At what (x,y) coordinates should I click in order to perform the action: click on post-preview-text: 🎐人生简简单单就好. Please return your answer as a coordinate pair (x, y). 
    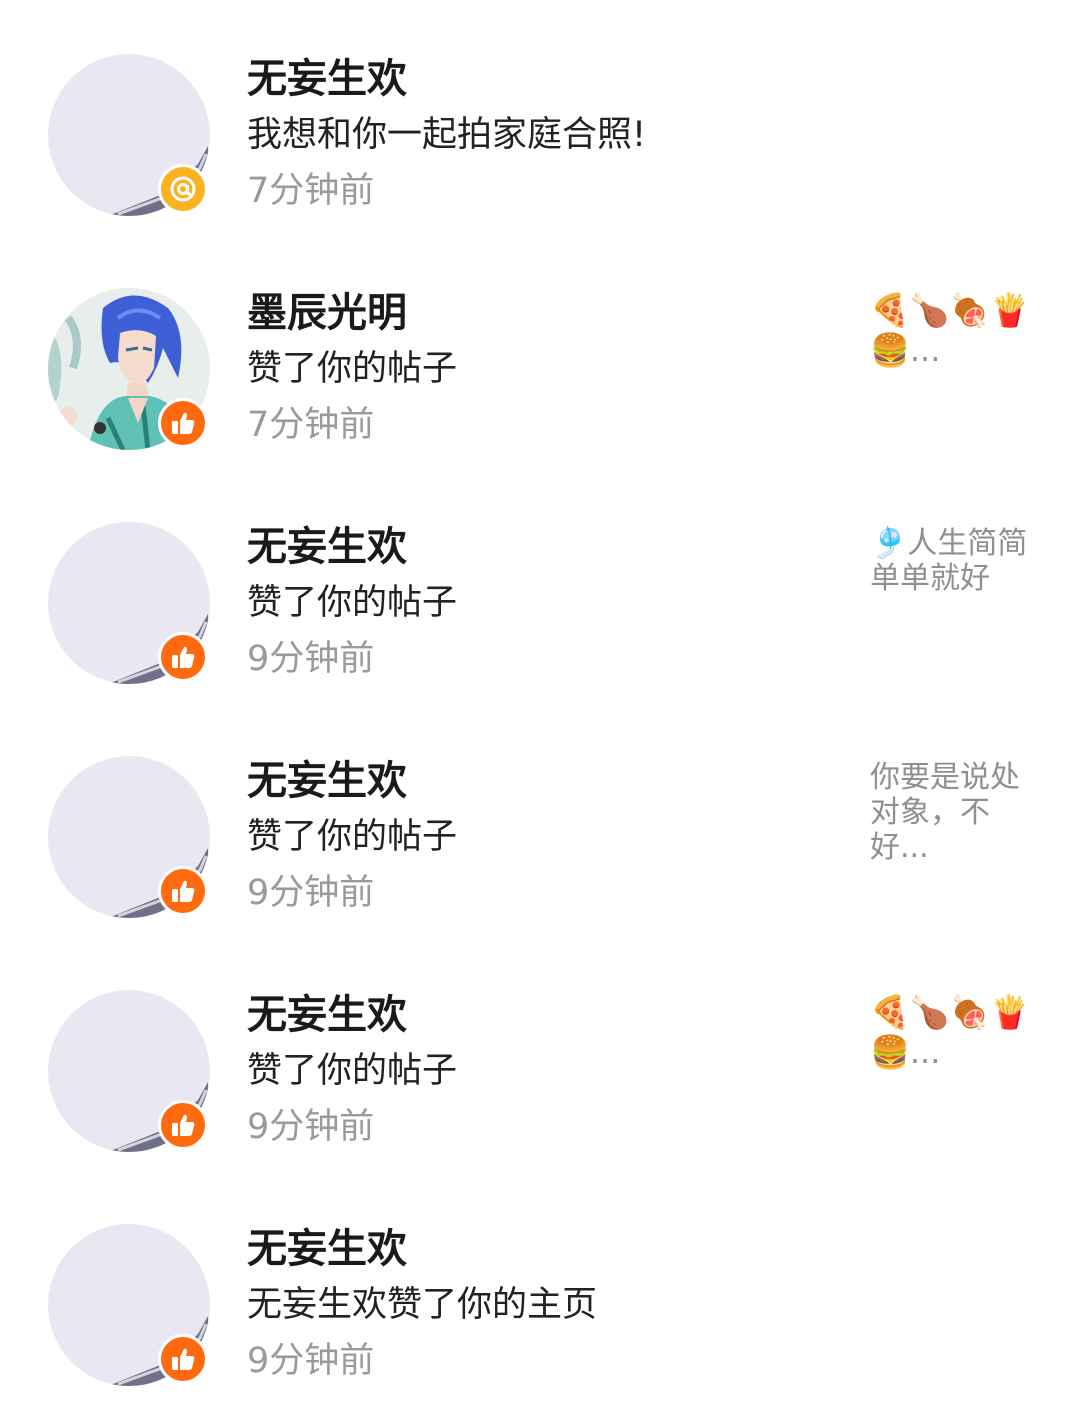
    Looking at the image, I should click on (949, 561).